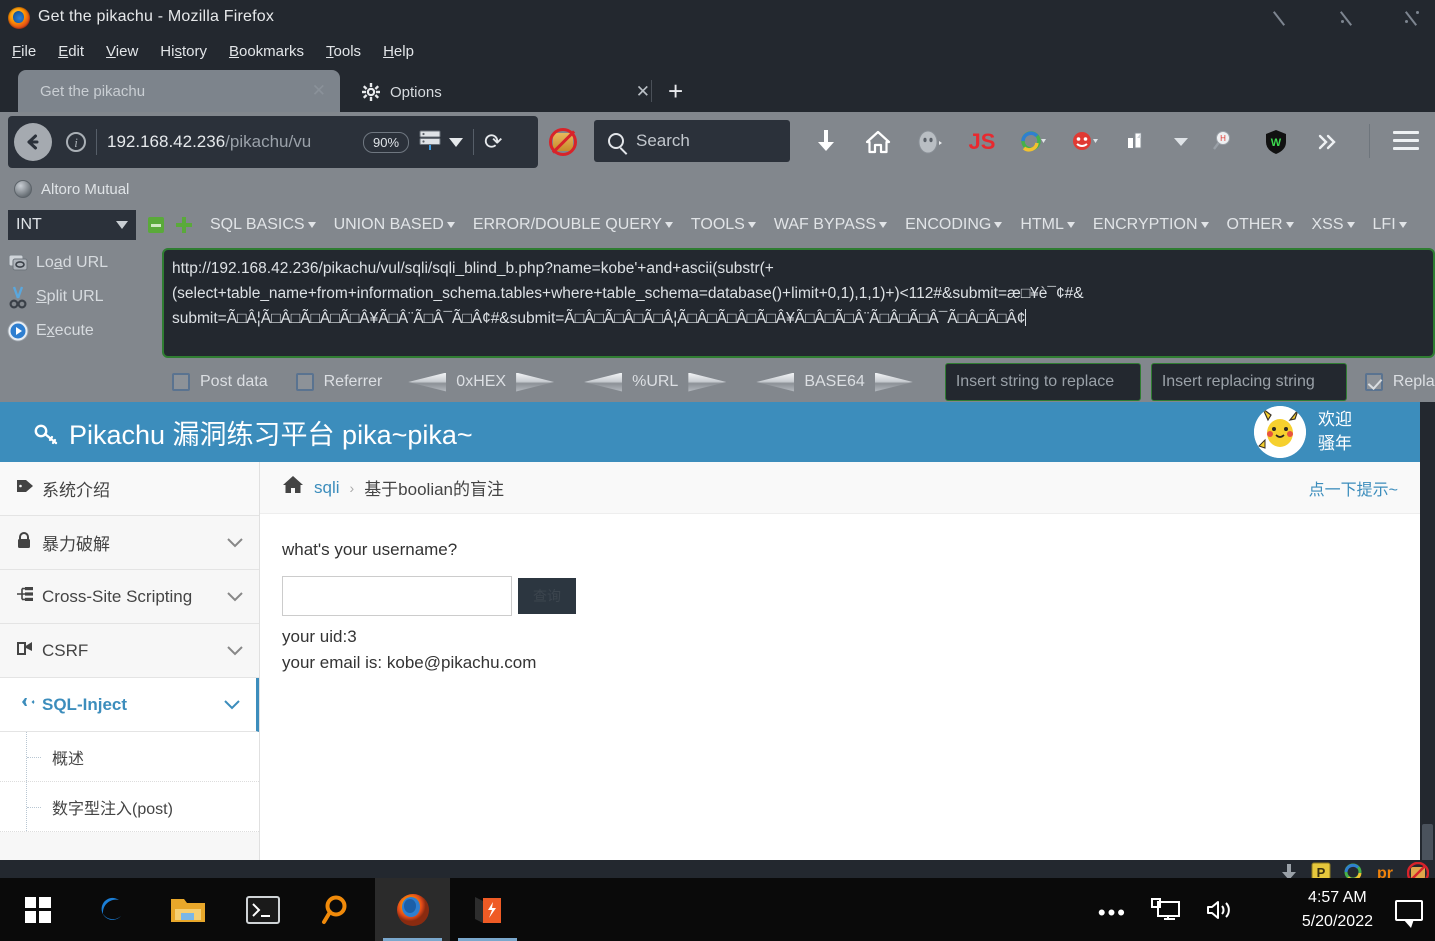 The width and height of the screenshot is (1435, 941). What do you see at coordinates (563, 142) in the screenshot?
I see `noscript-icon` at bounding box center [563, 142].